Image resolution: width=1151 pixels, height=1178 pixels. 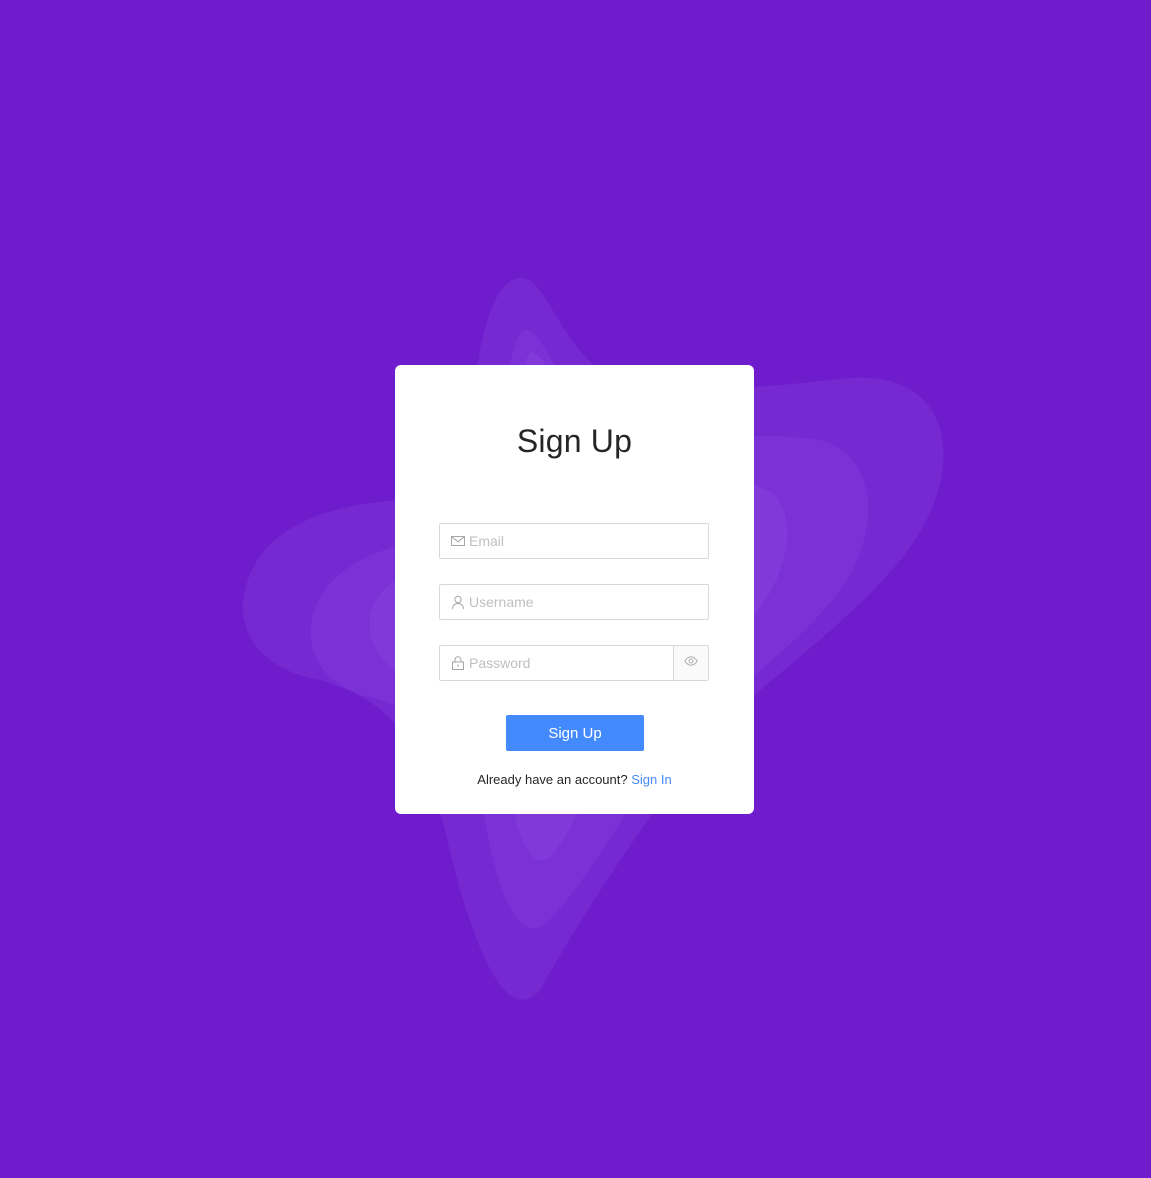 I want to click on signin-prompt: Already have an account? Sign In, so click(x=574, y=779).